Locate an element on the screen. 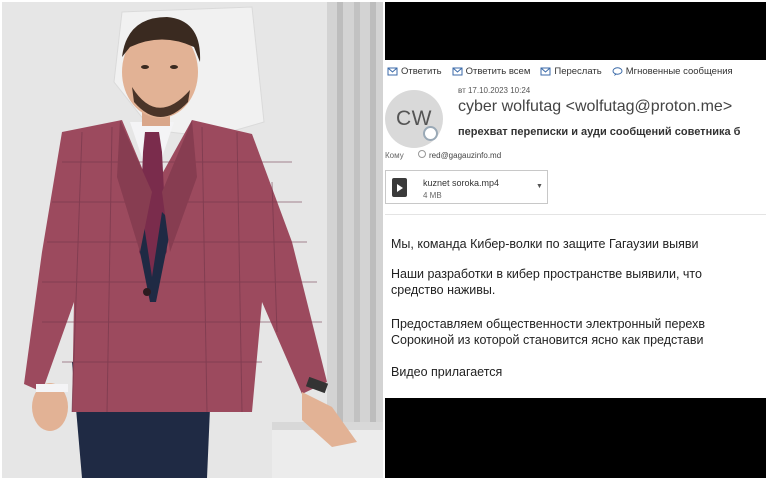 The image size is (768, 480). reply-button: Ответить is located at coordinates (414, 71).